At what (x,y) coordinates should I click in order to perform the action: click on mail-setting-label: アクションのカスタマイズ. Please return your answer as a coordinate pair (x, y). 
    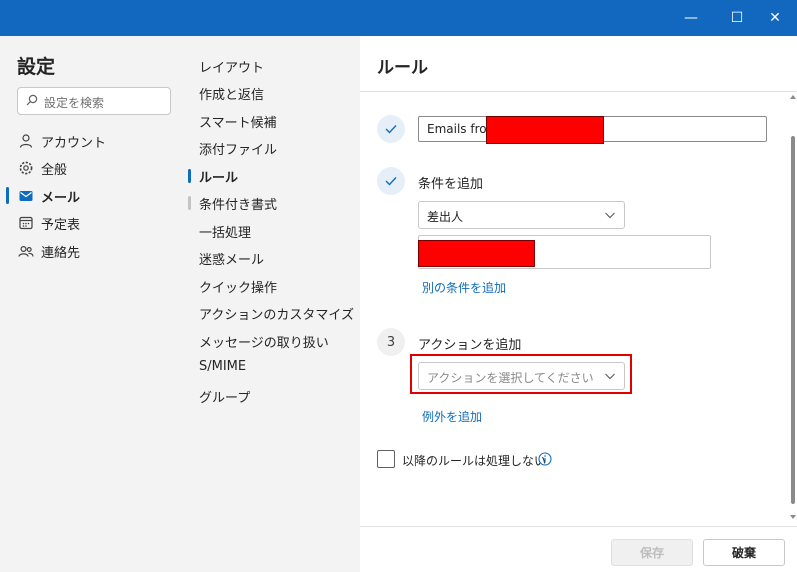
    Looking at the image, I should click on (276, 315).